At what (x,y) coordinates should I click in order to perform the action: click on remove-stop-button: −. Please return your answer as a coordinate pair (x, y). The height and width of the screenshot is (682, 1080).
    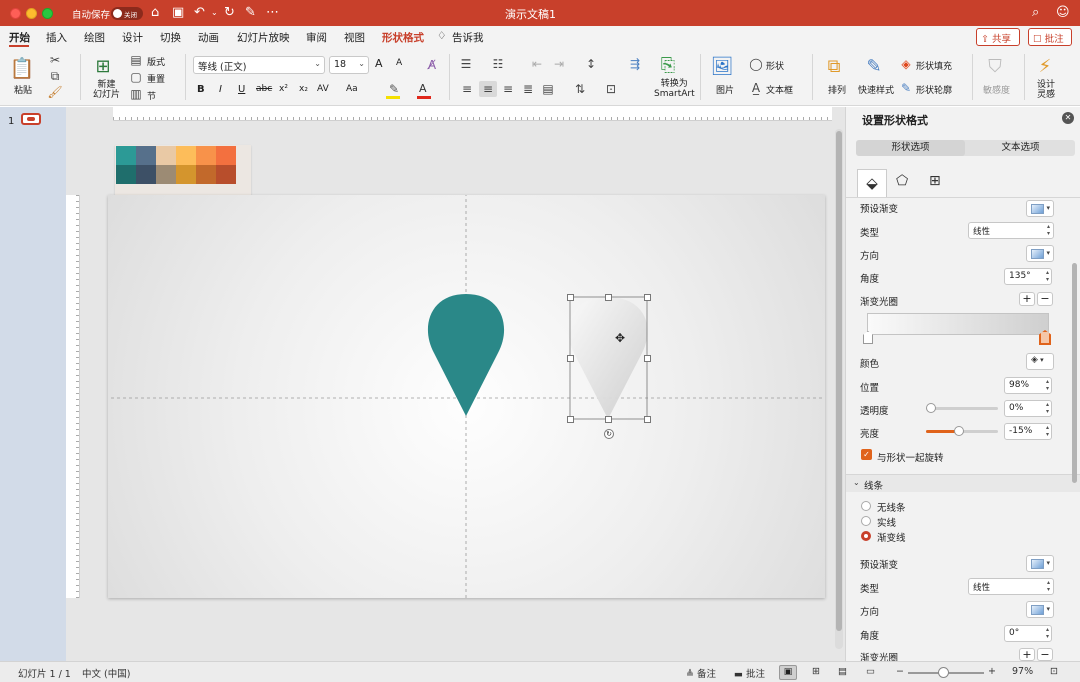
    Looking at the image, I should click on (1045, 299).